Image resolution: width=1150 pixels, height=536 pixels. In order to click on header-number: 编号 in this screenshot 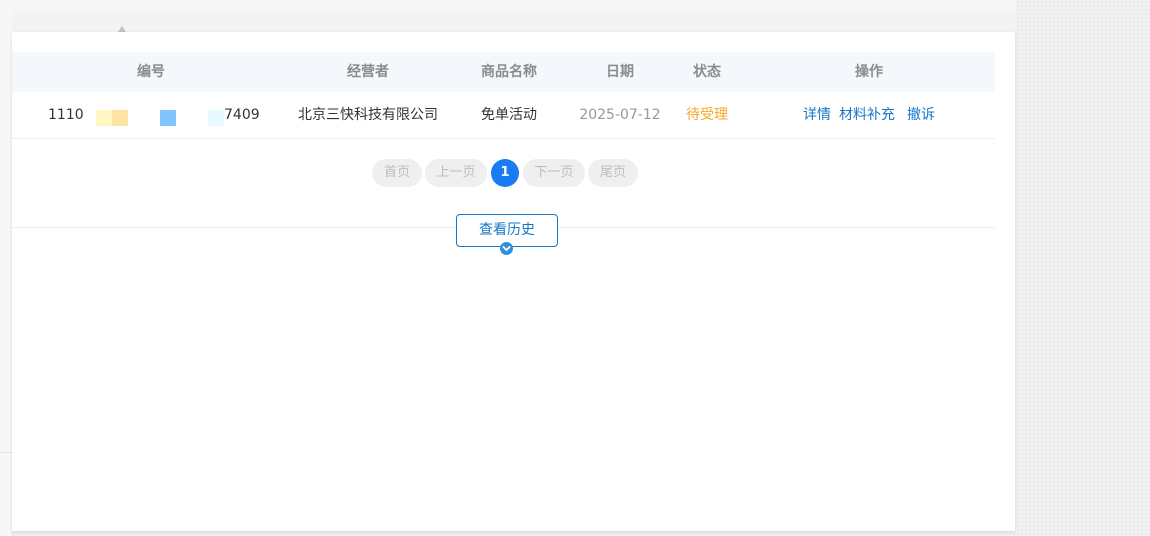, I will do `click(151, 72)`.